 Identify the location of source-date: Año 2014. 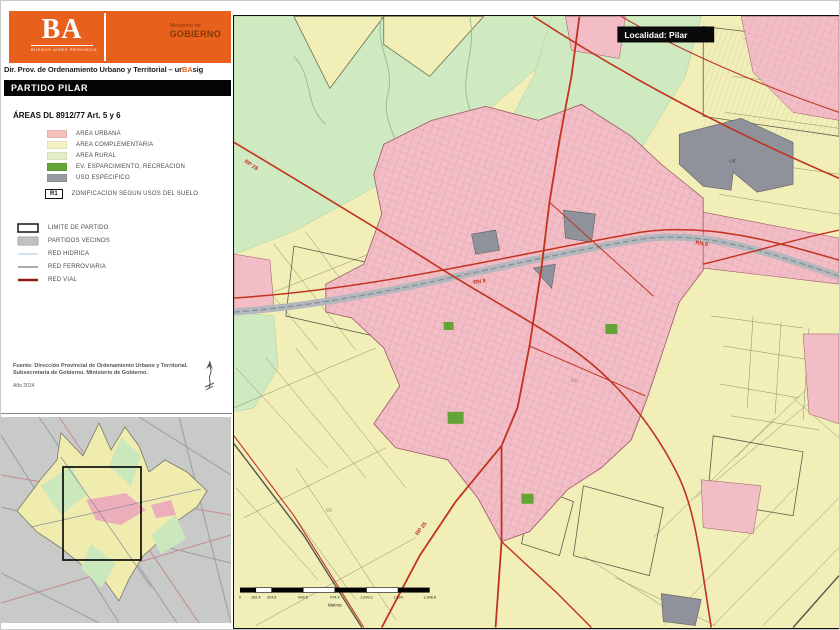
(24, 386).